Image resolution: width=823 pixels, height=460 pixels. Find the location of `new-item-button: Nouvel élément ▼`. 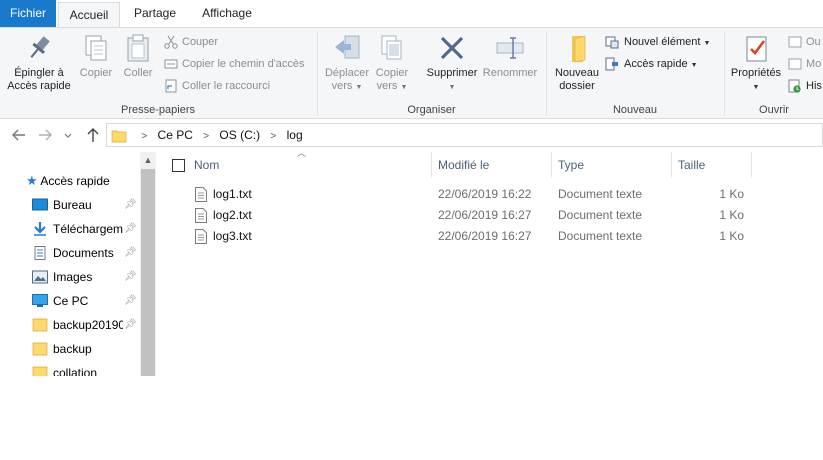

new-item-button: Nouvel élément ▼ is located at coordinates (657, 42).